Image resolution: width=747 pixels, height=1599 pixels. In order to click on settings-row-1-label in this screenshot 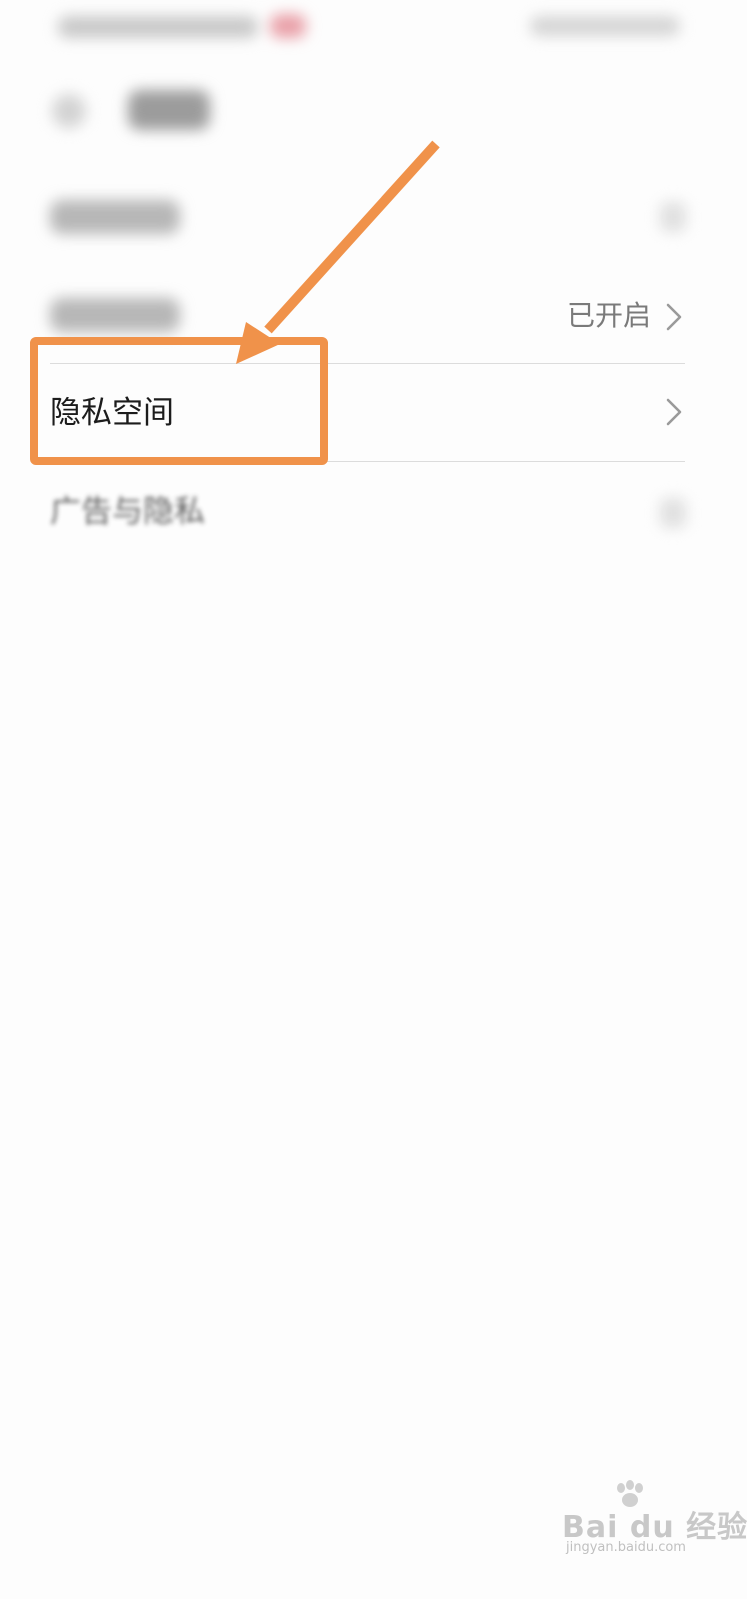, I will do `click(115, 217)`.